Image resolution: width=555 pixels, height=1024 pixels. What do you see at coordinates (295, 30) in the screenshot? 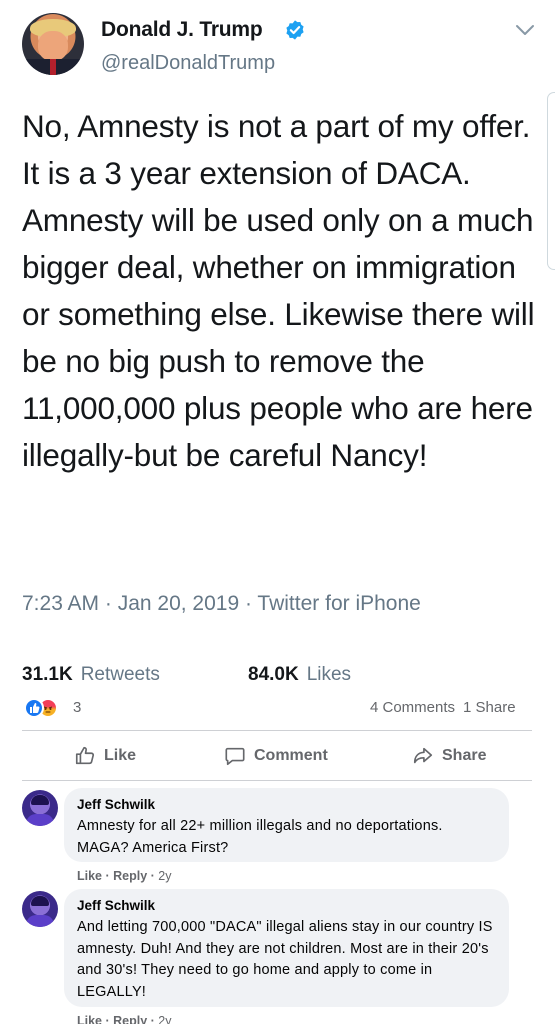
I see `verified-badge-icon` at bounding box center [295, 30].